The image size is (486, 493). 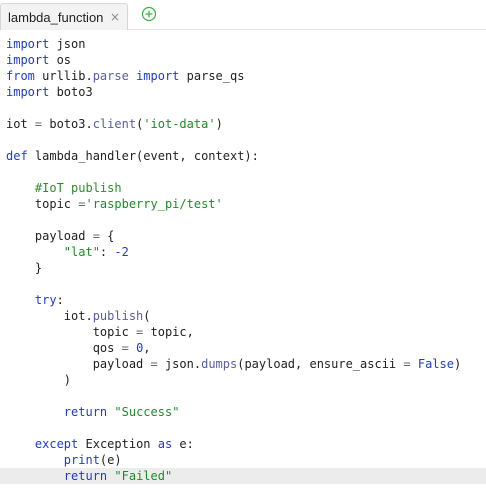 I want to click on code-token: try, so click(x=45, y=300).